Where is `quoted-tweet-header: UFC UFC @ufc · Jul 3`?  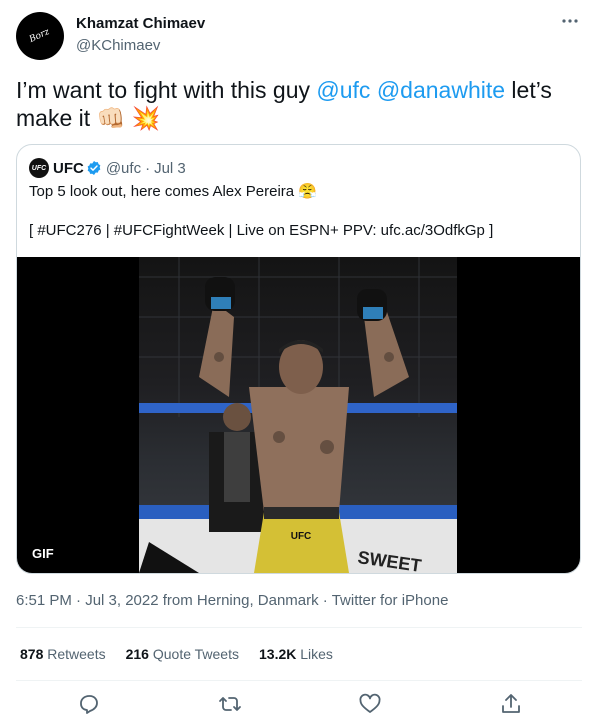 quoted-tweet-header: UFC UFC @ufc · Jul 3 is located at coordinates (107, 168).